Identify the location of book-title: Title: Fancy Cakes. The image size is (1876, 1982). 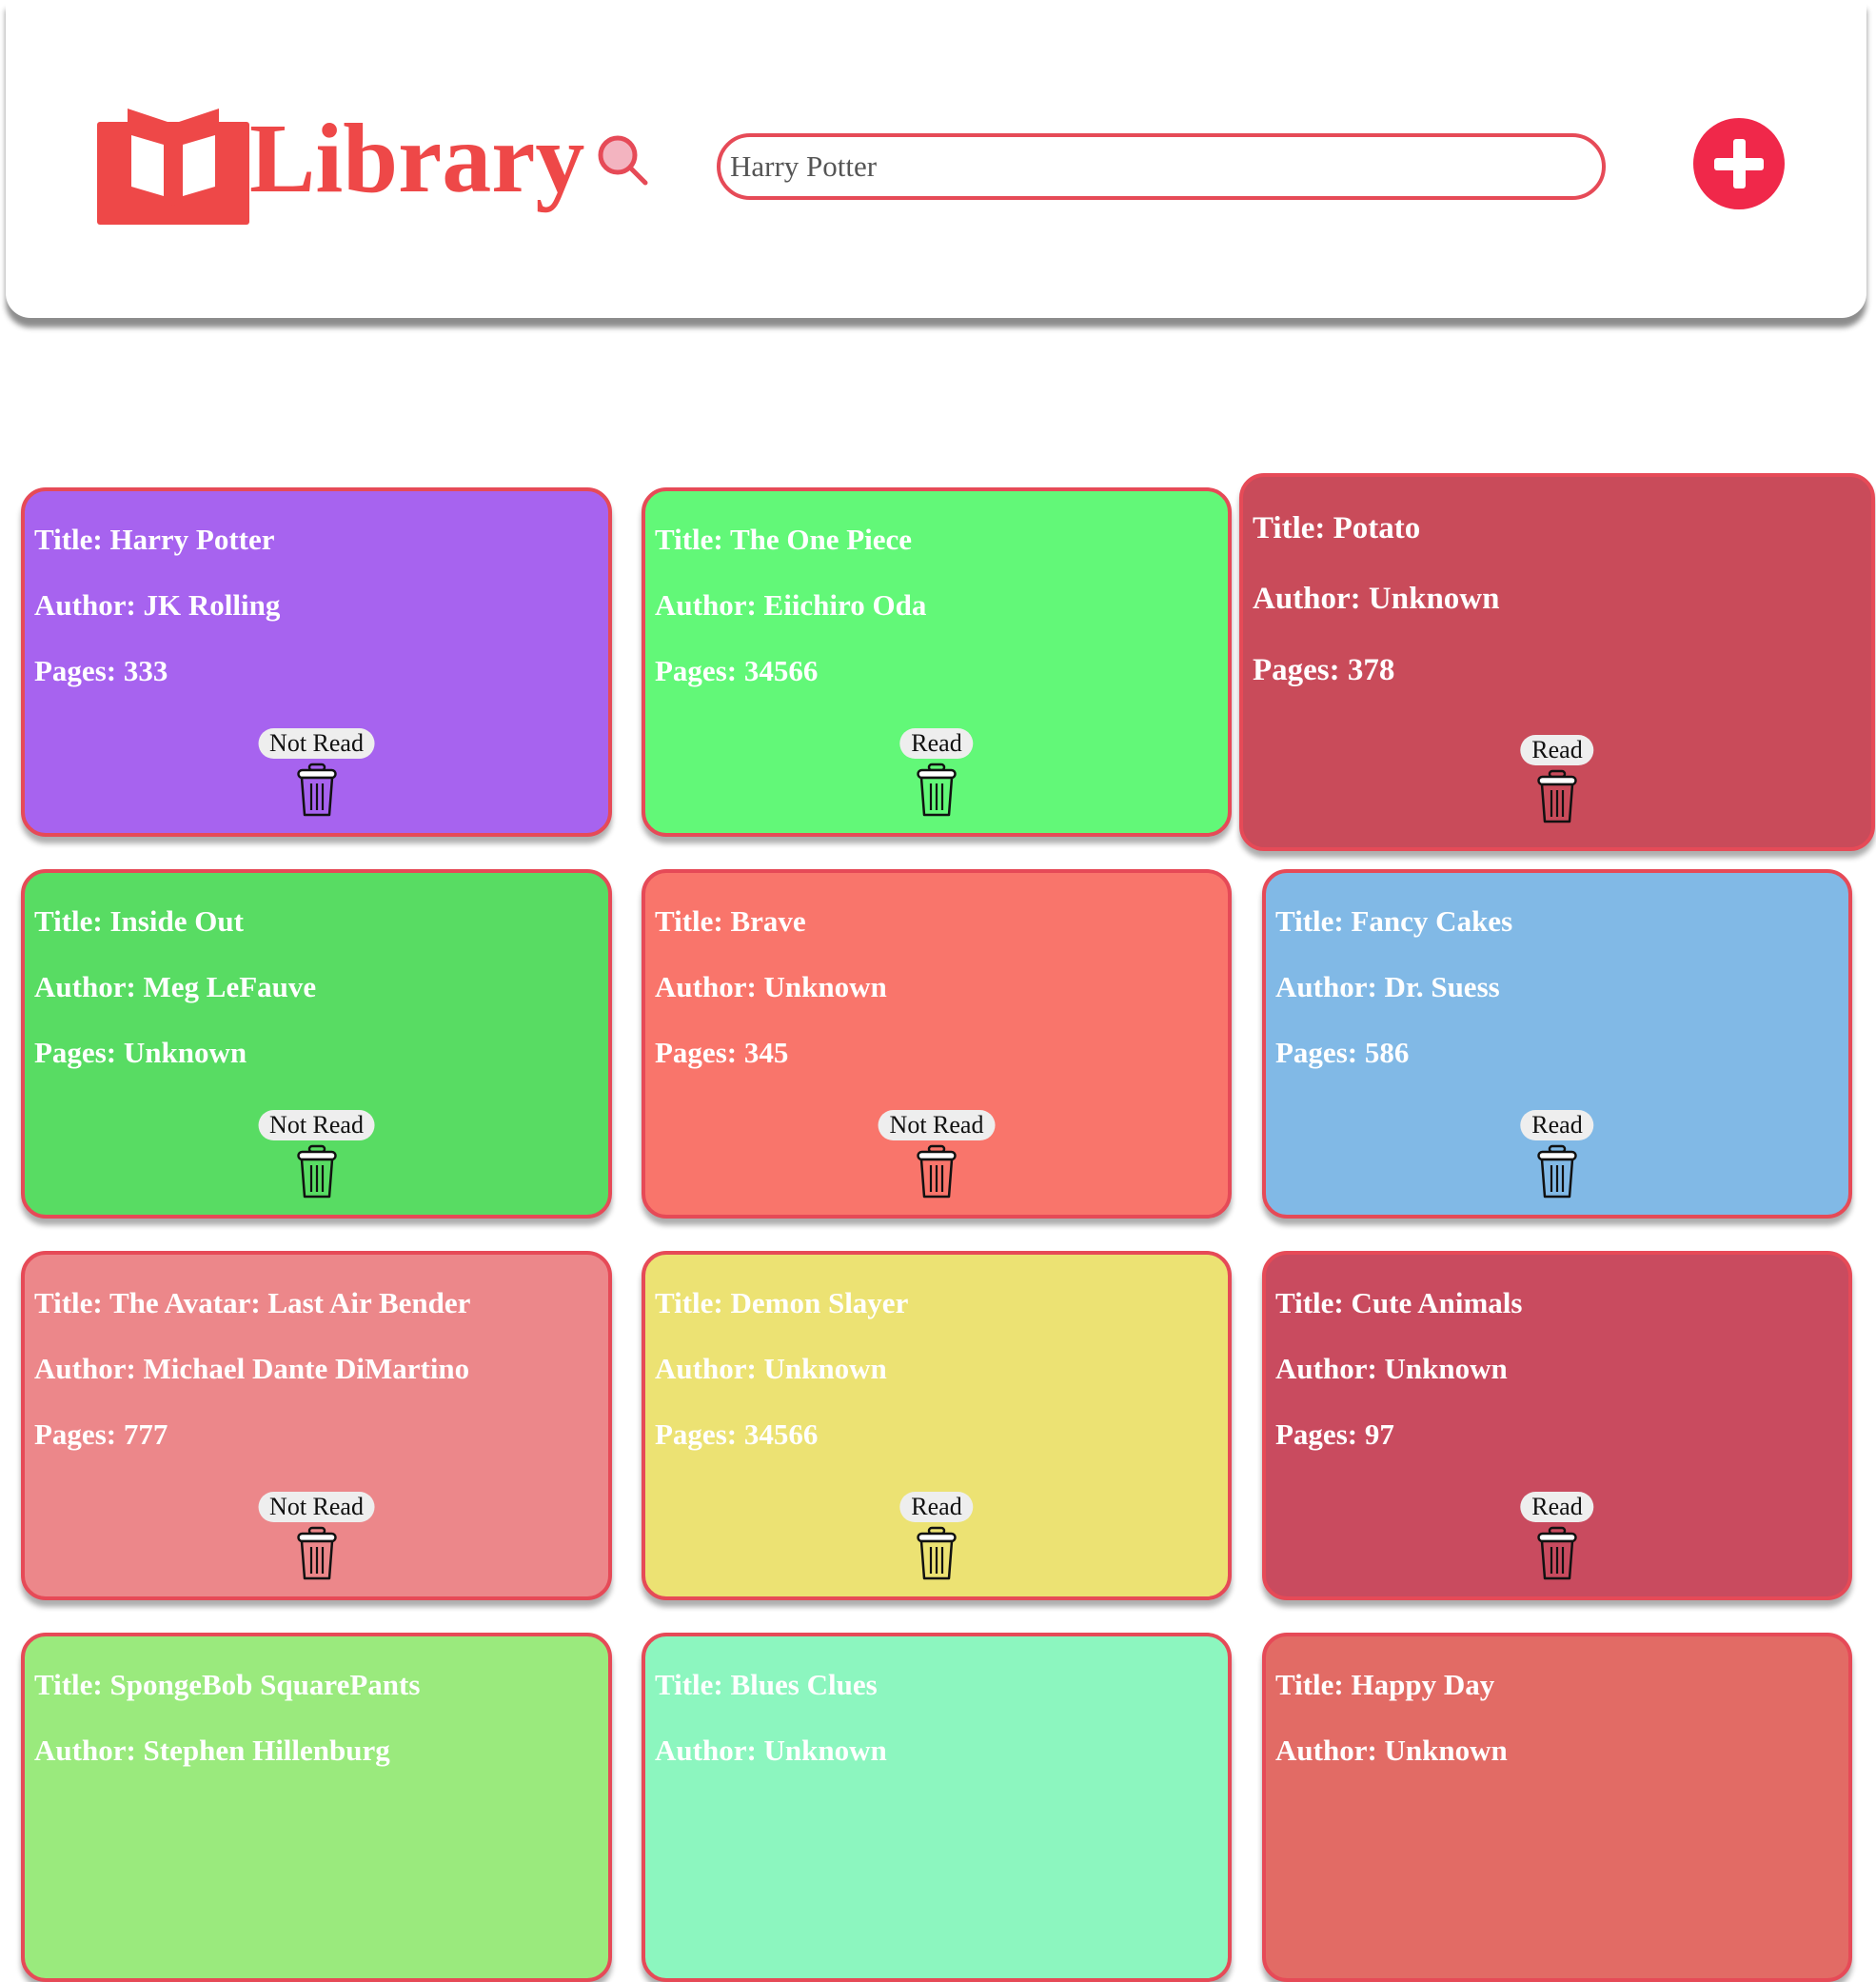
(1394, 921).